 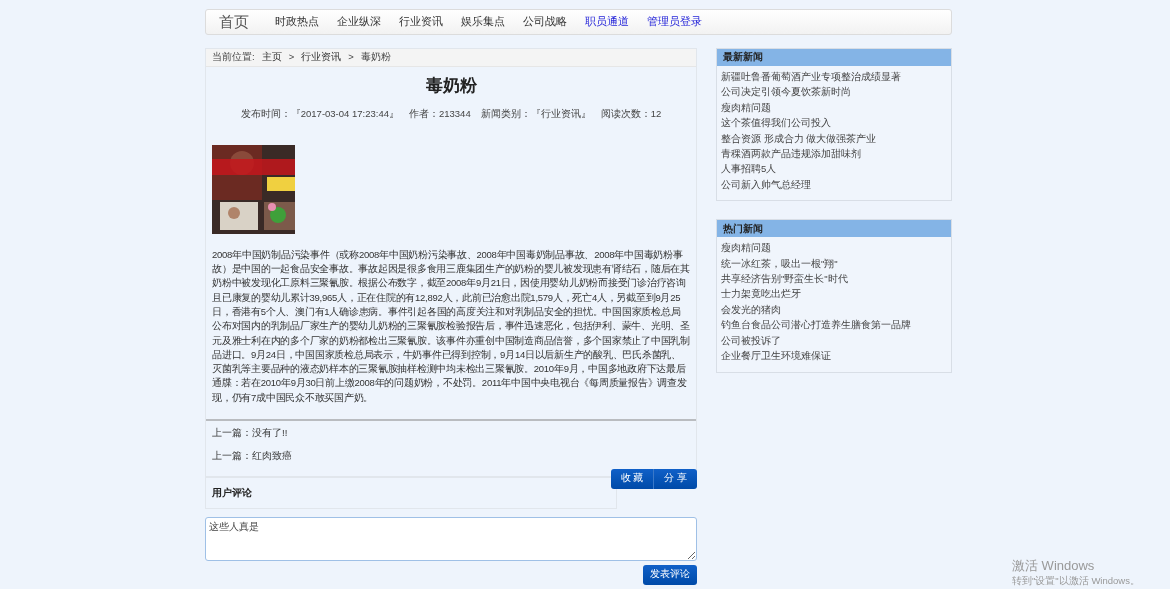 I want to click on article-title: 毒奶粉, so click(x=451, y=86).